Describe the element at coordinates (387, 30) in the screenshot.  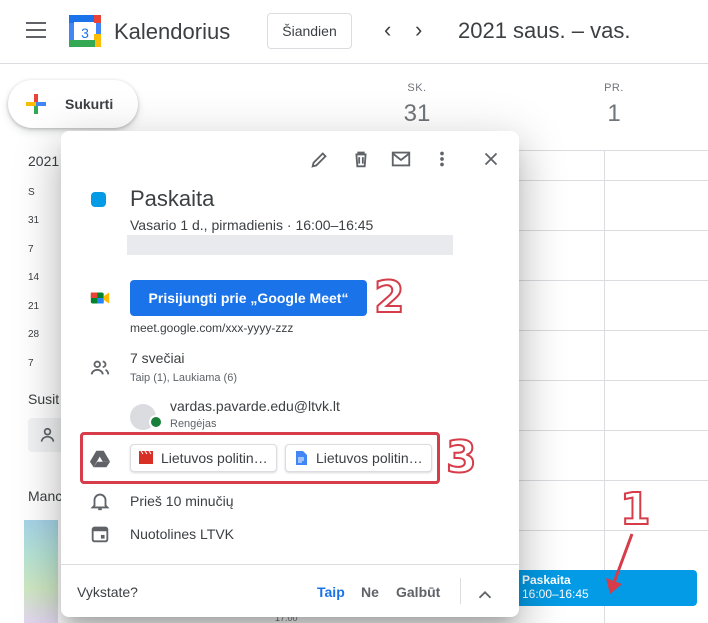
I see `previous-icon: ‹` at that location.